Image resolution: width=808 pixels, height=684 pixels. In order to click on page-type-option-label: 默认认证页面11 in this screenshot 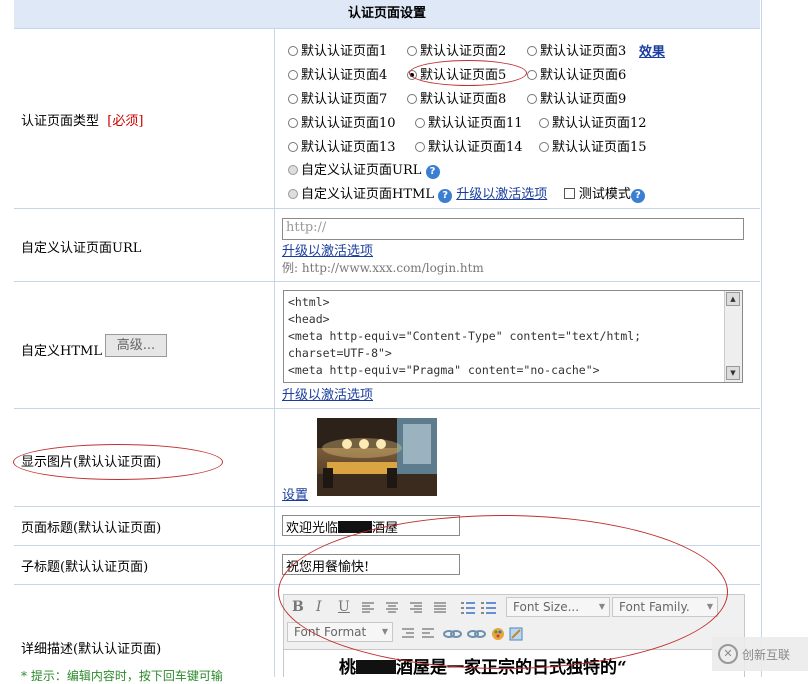, I will do `click(475, 123)`.